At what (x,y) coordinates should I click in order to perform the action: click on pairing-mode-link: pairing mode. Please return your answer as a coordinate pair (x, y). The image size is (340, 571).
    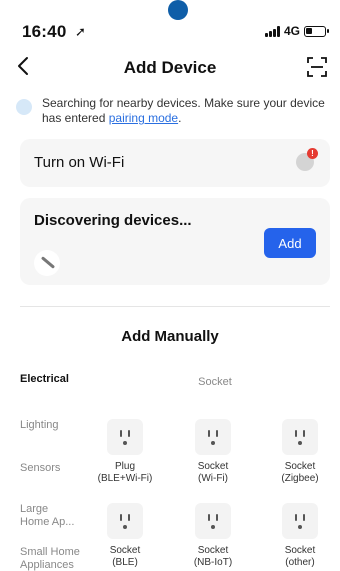
    Looking at the image, I should click on (143, 118).